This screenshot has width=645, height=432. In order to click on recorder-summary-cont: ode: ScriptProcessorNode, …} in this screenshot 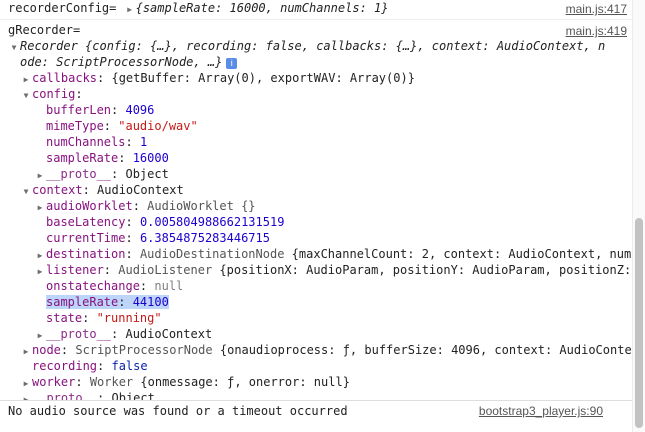, I will do `click(121, 62)`.